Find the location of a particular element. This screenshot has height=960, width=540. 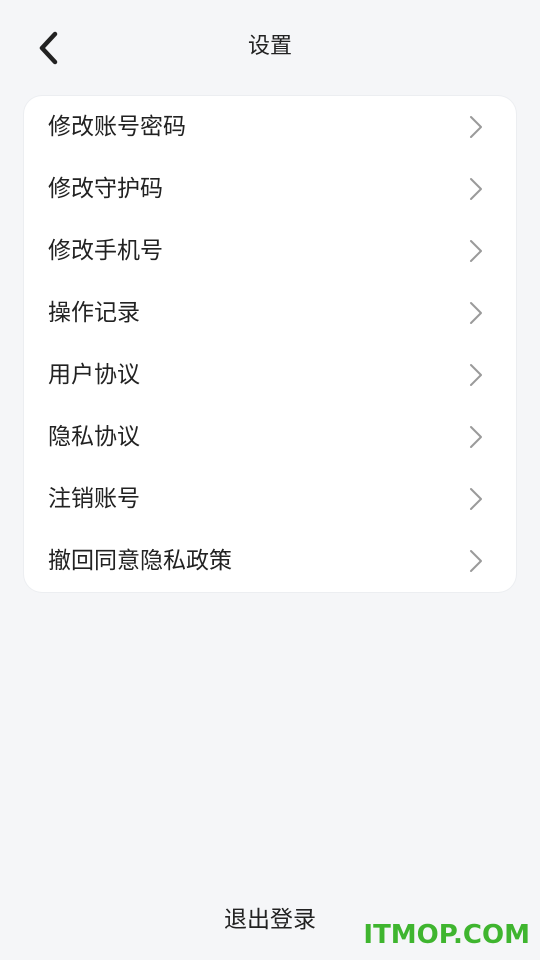

menu-item-revoke-privacy-consent: 撤回同意隐私政策 is located at coordinates (270, 561).